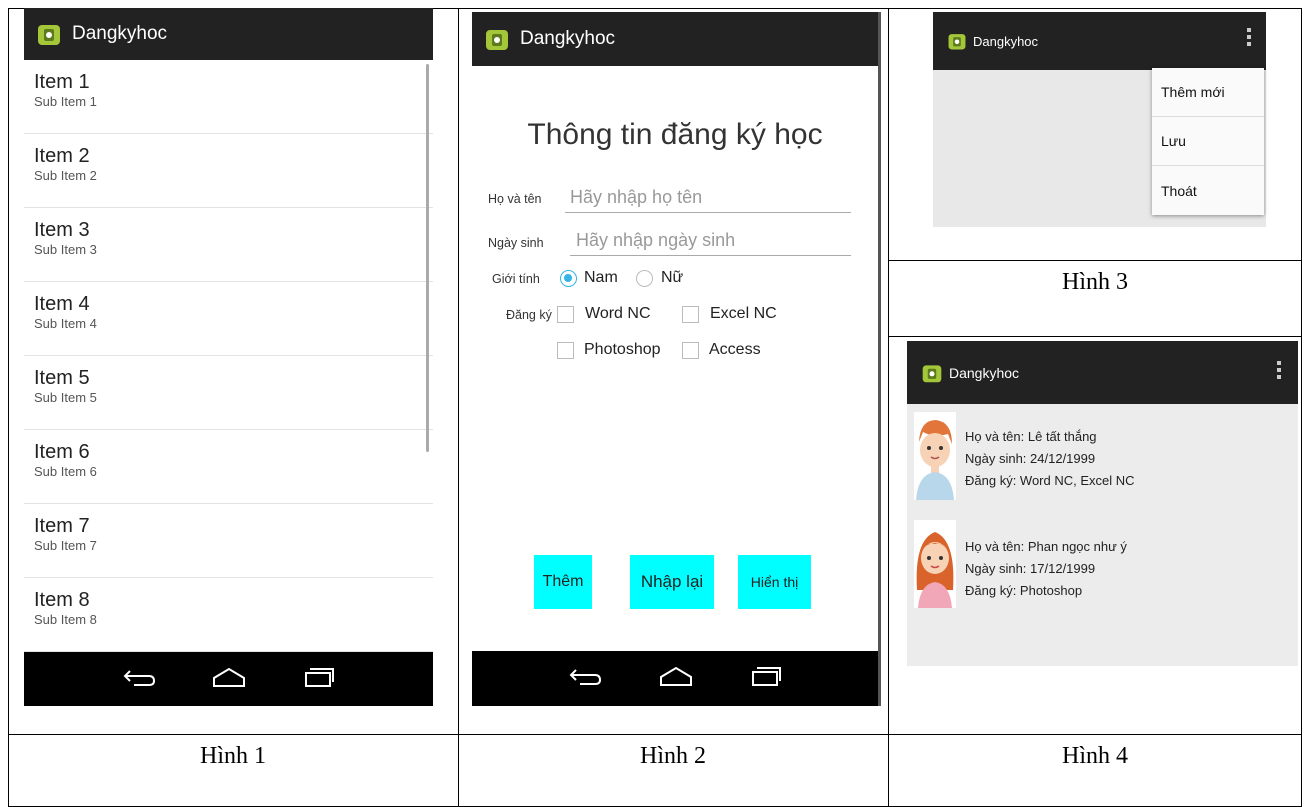 The height and width of the screenshot is (807, 1309). What do you see at coordinates (601, 278) in the screenshot?
I see `gender-male-label: Nam` at bounding box center [601, 278].